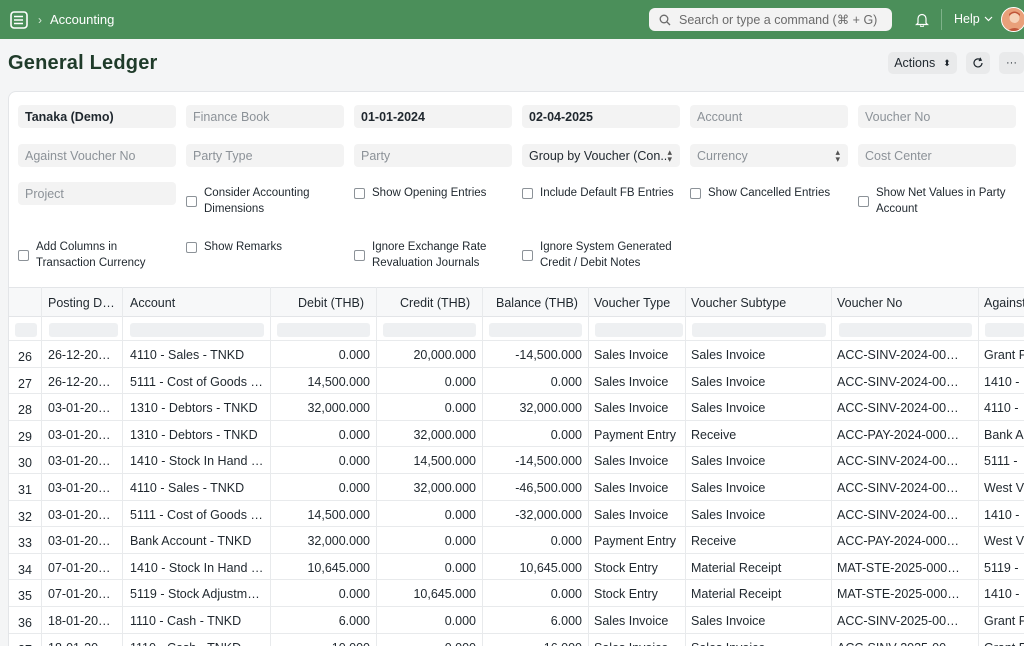 This screenshot has width=1024, height=646. What do you see at coordinates (638, 568) in the screenshot?
I see `cell-voucher-type: Stock Entry` at bounding box center [638, 568].